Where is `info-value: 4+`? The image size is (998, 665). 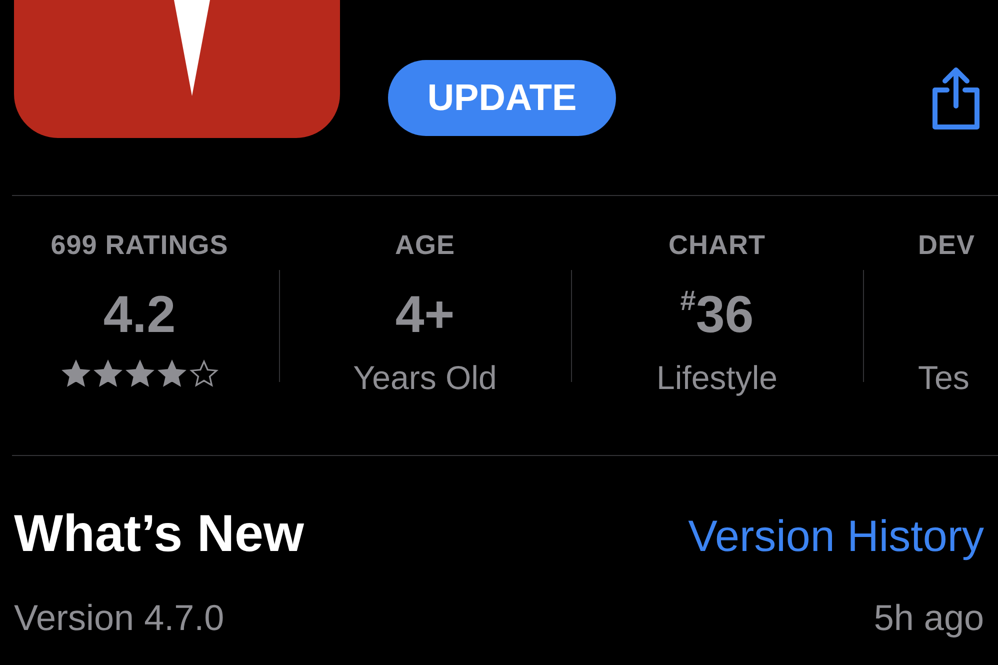 info-value: 4+ is located at coordinates (425, 315).